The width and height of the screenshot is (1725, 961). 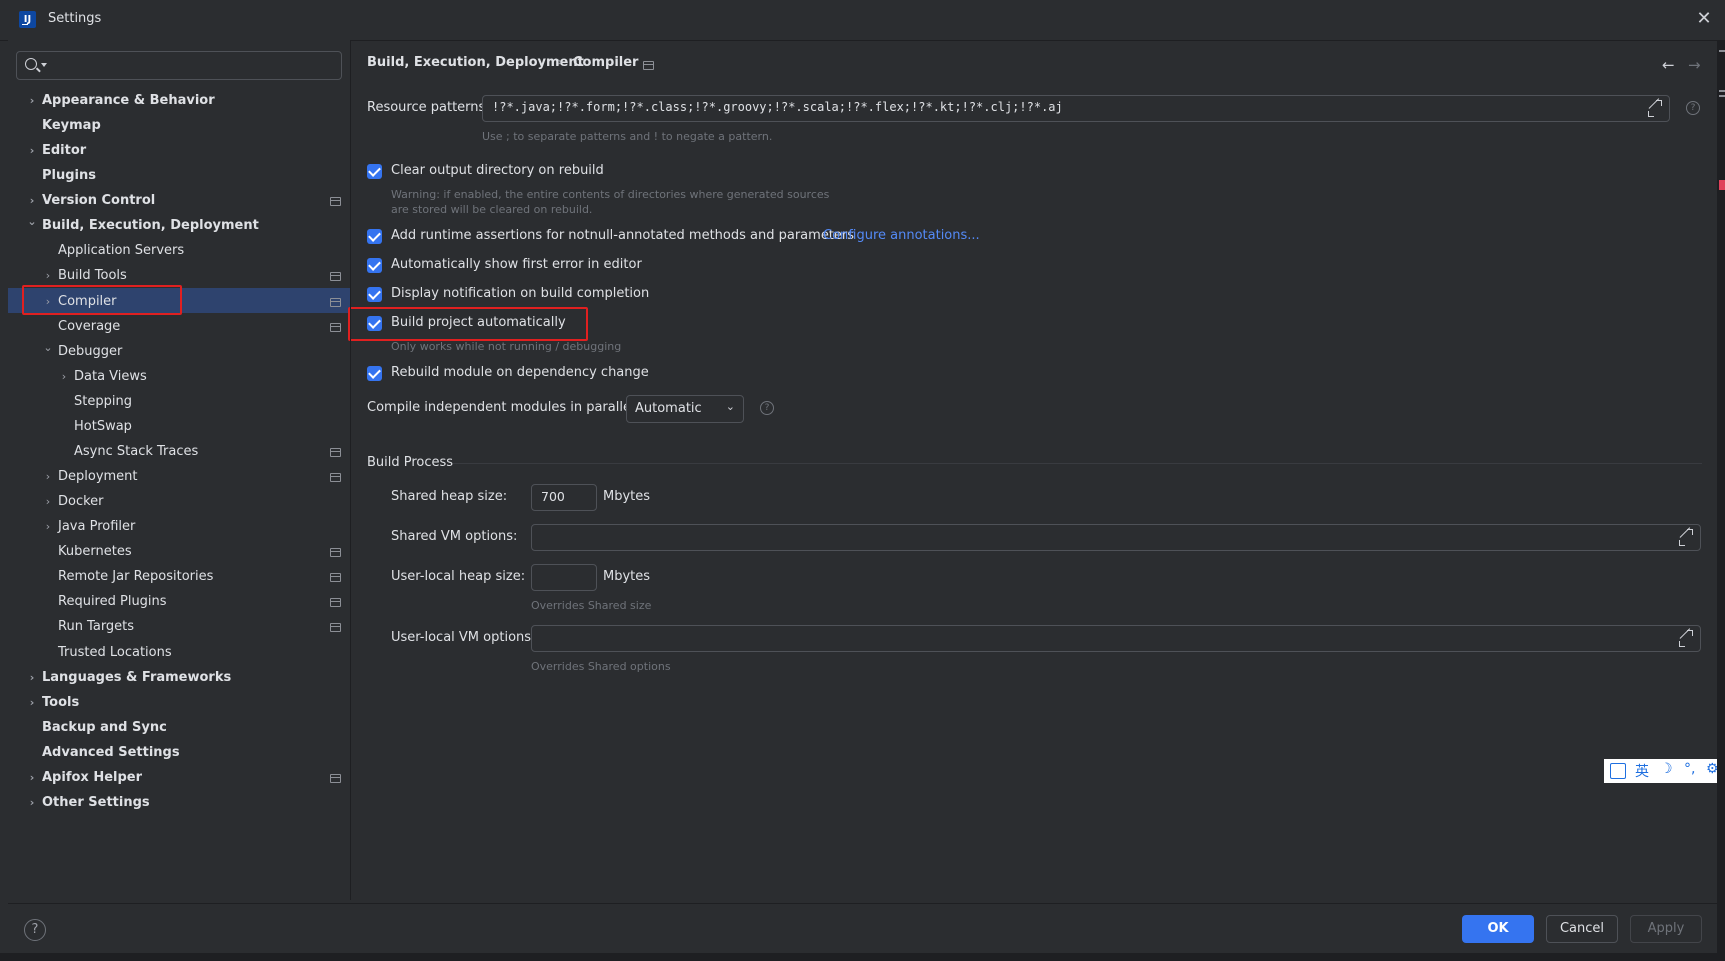 What do you see at coordinates (1704, 19) in the screenshot?
I see `close-icon: ✕` at bounding box center [1704, 19].